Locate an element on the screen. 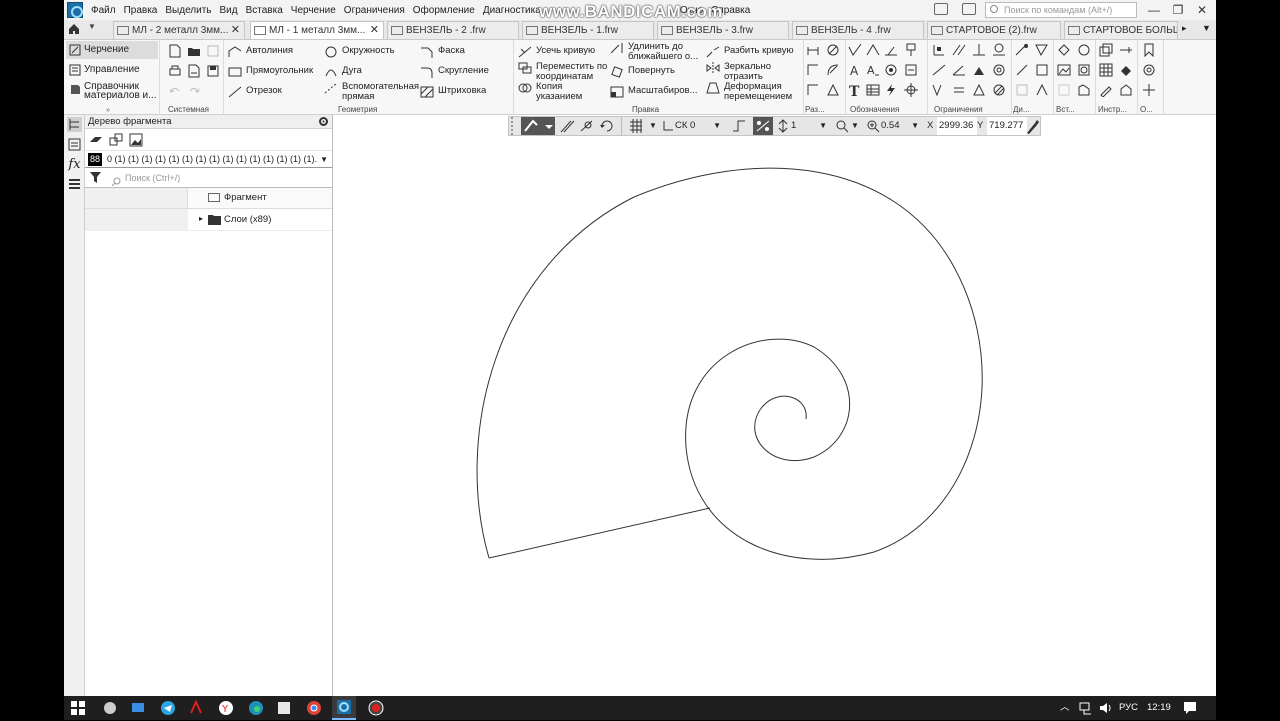 The width and height of the screenshot is (1280, 721). menu-edit: Правка is located at coordinates (141, 10).